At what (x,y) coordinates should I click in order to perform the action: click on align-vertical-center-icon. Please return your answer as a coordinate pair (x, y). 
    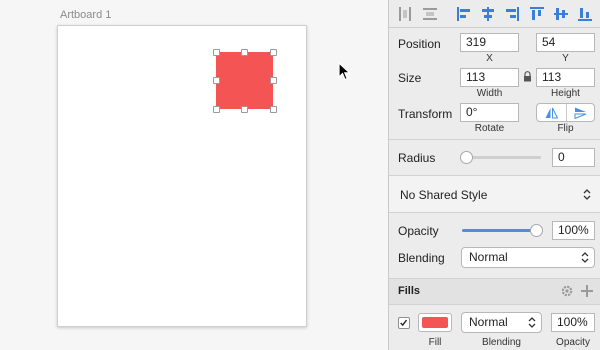
    Looking at the image, I should click on (561, 14).